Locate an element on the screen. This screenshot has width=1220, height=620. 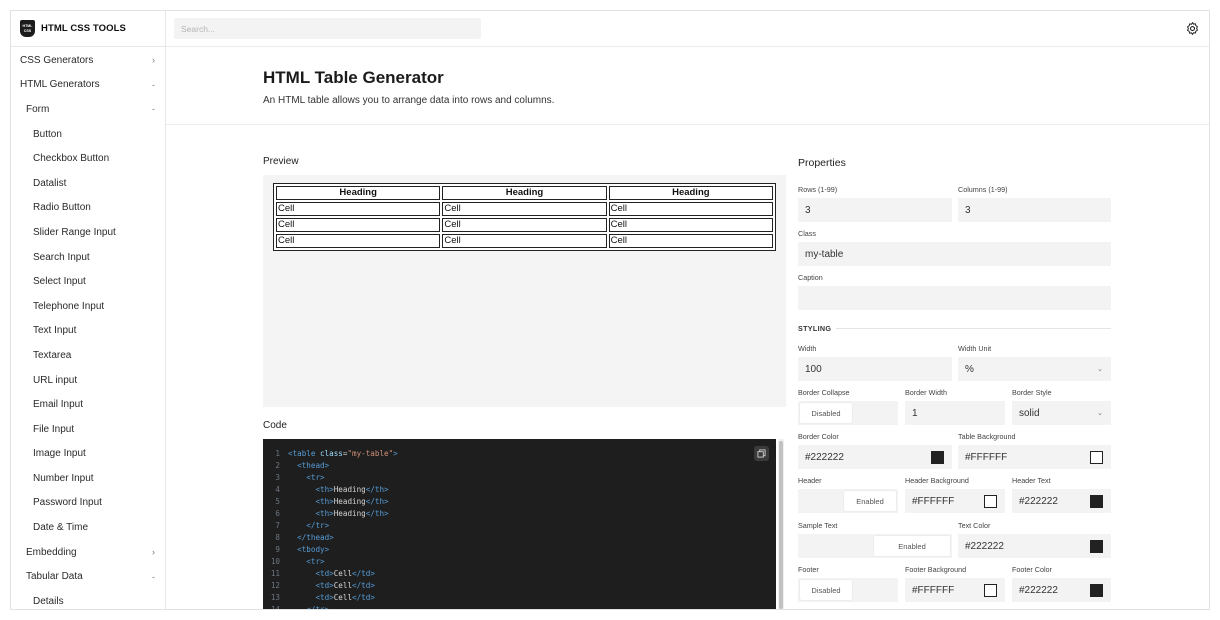
line-number: 6 is located at coordinates (277, 513).